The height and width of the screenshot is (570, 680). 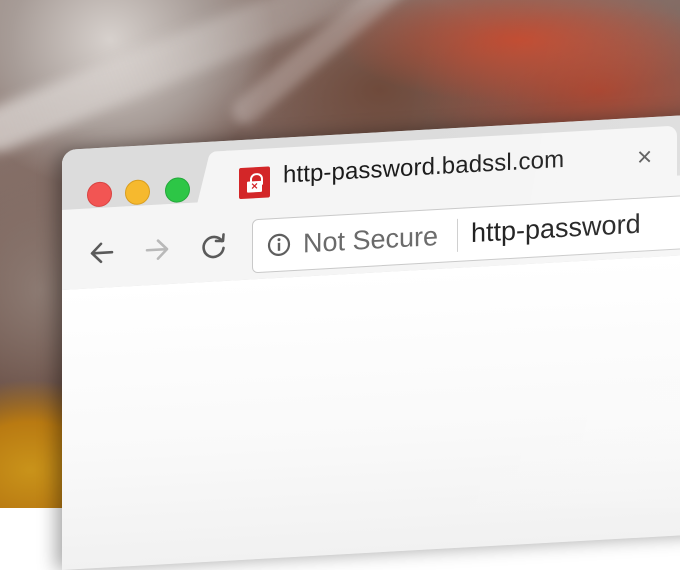 I want to click on security-status-label: Not Secure, so click(x=370, y=240).